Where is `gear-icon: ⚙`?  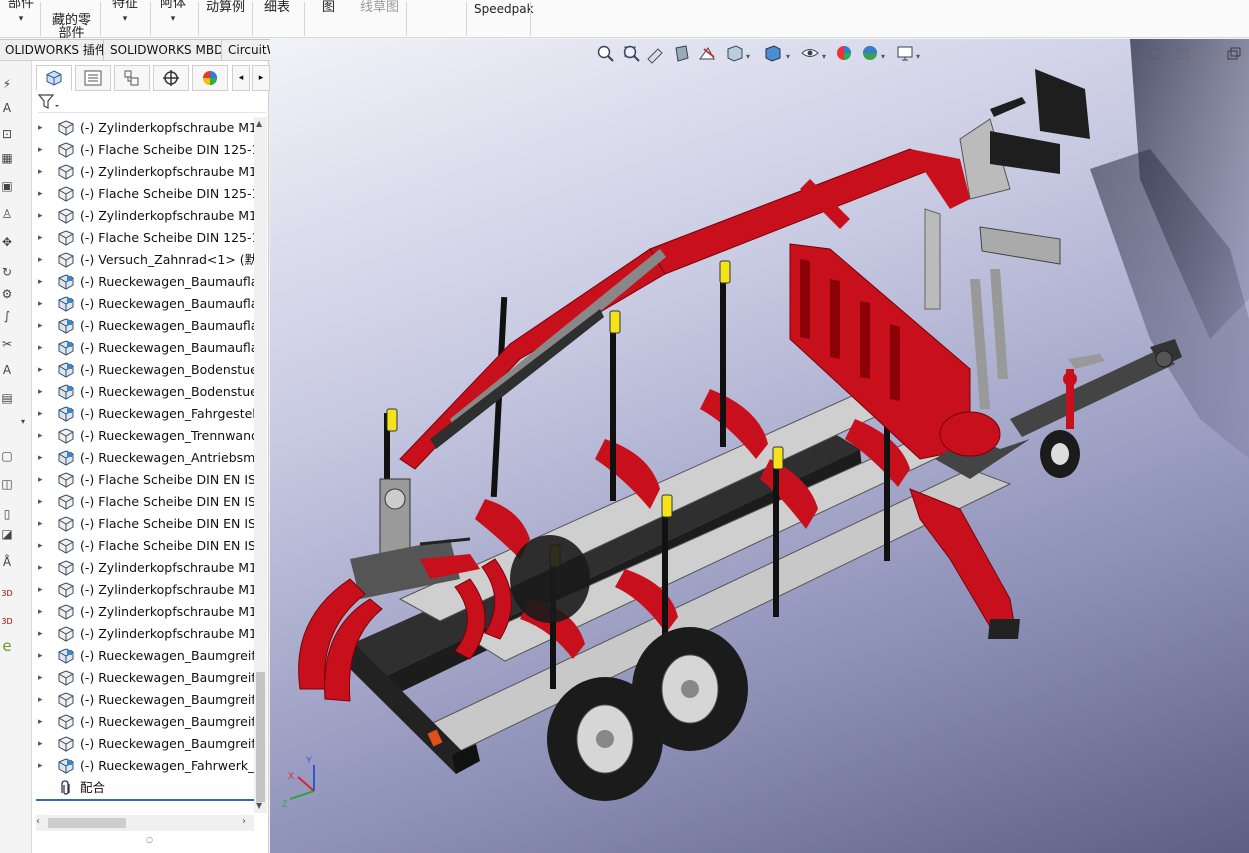
gear-icon: ⚙ is located at coordinates (7, 294).